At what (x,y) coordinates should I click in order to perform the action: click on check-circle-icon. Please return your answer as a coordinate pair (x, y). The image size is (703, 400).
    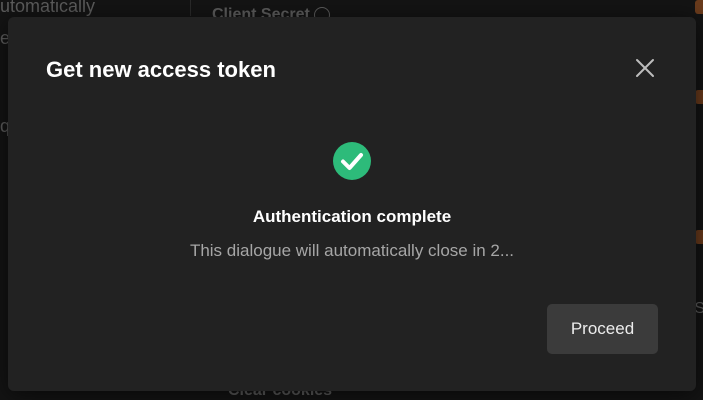
    Looking at the image, I should click on (352, 161).